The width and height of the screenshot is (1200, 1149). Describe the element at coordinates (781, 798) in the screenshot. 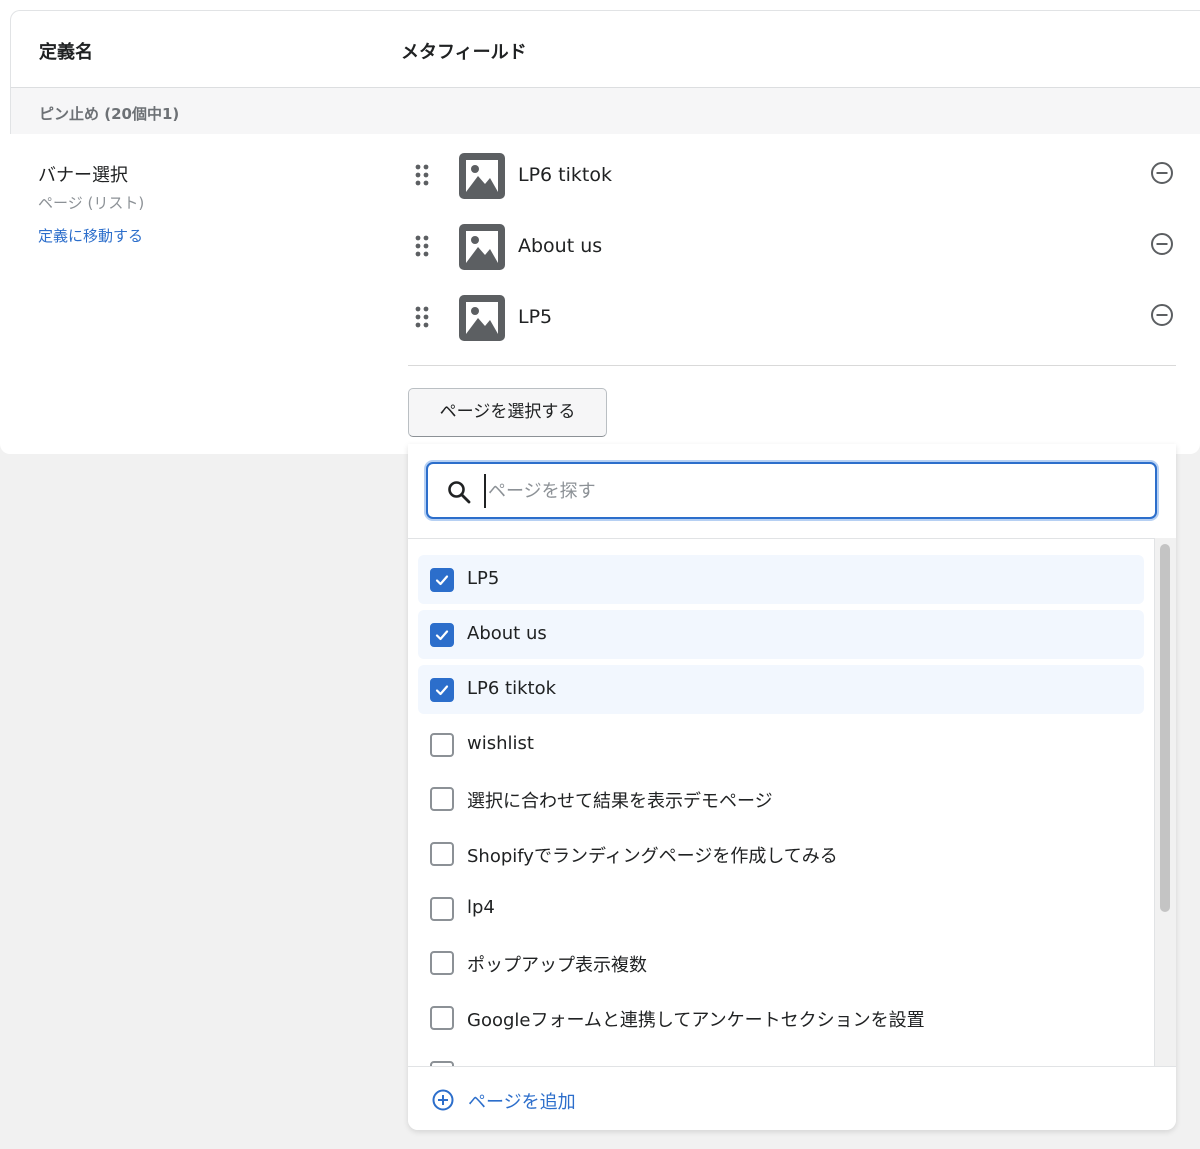

I see `list-item: 選択に合わせて結果を表示デモページ` at that location.